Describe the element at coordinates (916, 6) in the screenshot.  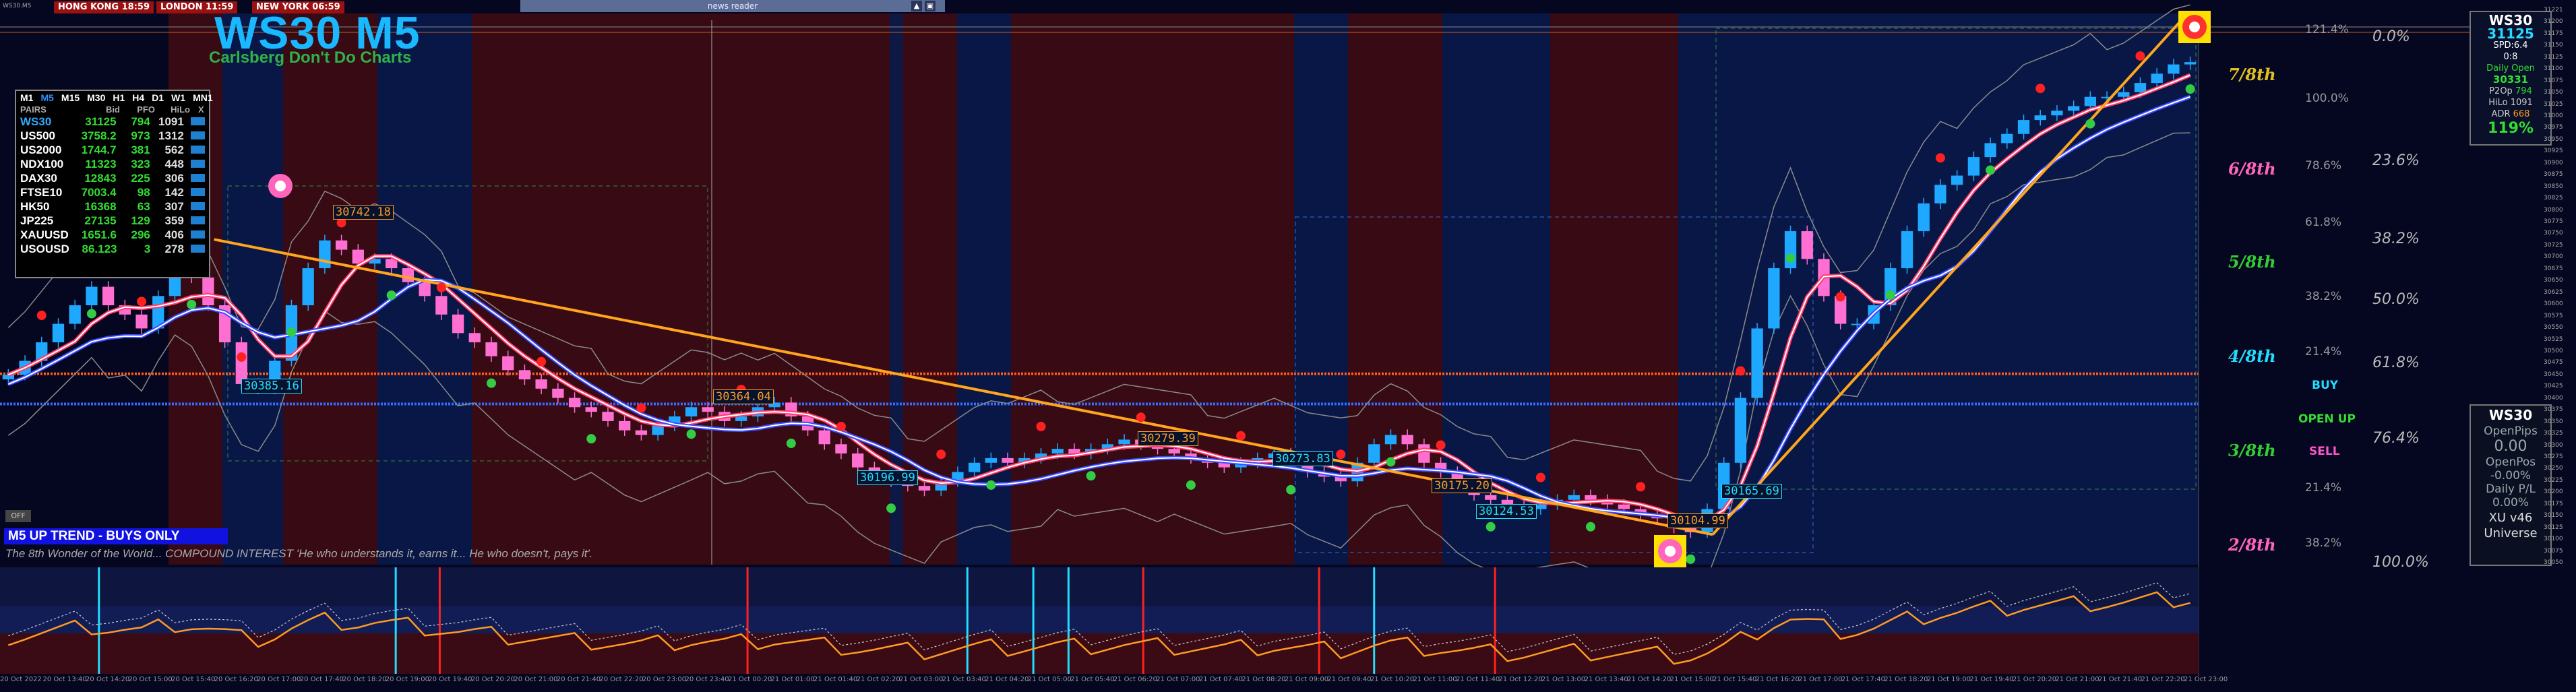
I see `news-minimize-icon: ▲` at that location.